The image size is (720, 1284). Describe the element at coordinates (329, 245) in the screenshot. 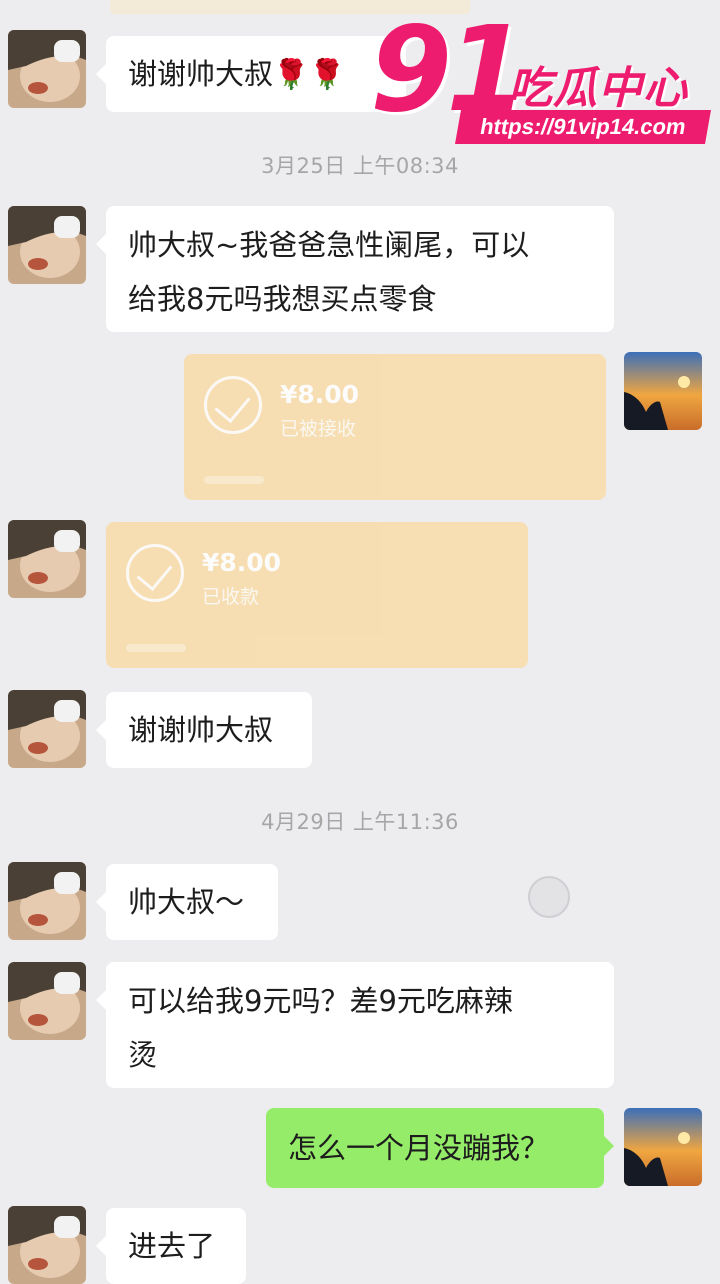

I see `message-text-line: 帅大叔~我爸爸急性阑尾，可以` at that location.